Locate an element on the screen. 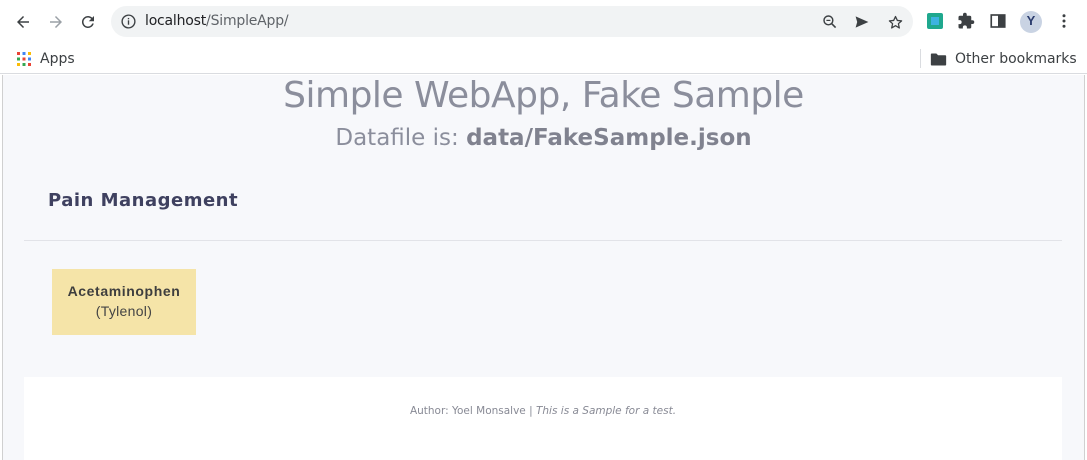 Image resolution: width=1087 pixels, height=460 pixels. address-bar: localhost/SimpleApp/ is located at coordinates (512, 21).